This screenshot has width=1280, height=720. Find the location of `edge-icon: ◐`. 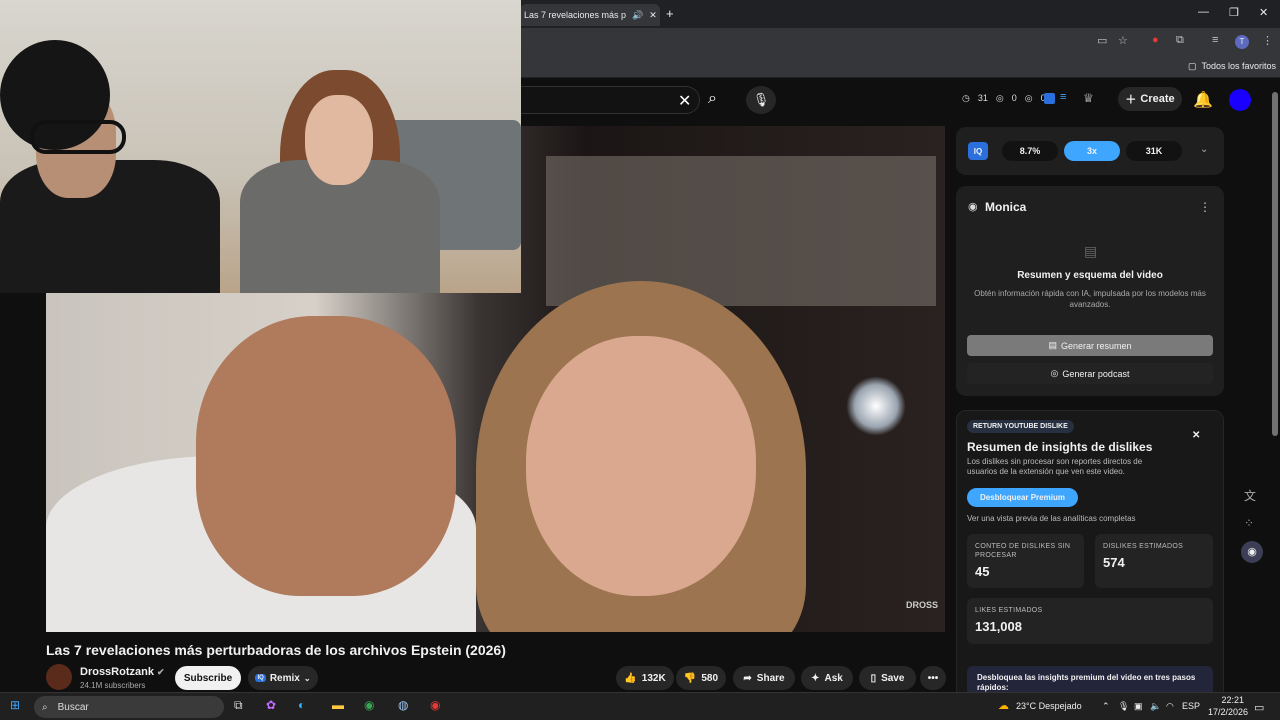

edge-icon: ◐ is located at coordinates (301, 705).